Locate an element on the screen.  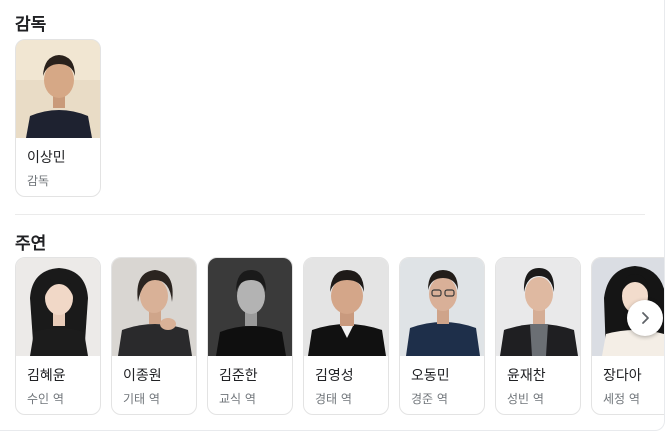
director-photo is located at coordinates (58, 89).